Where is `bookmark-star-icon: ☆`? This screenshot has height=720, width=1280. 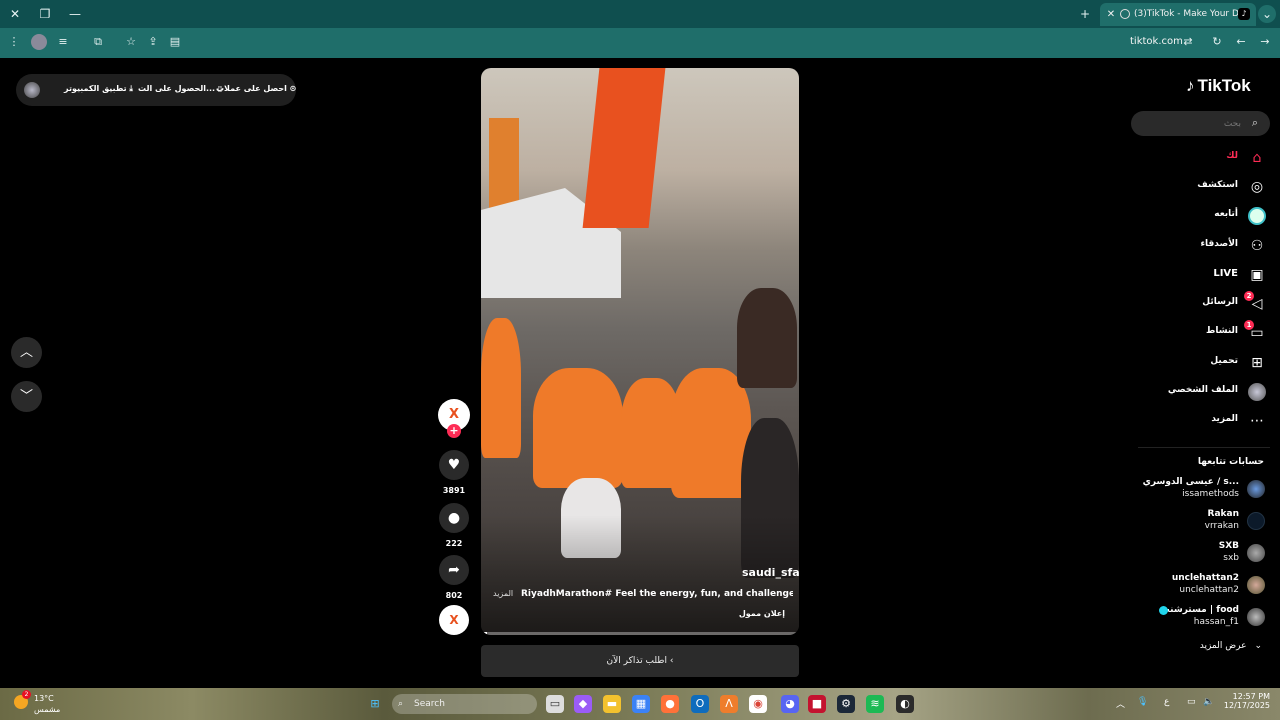
bookmark-star-icon: ☆ is located at coordinates (131, 42).